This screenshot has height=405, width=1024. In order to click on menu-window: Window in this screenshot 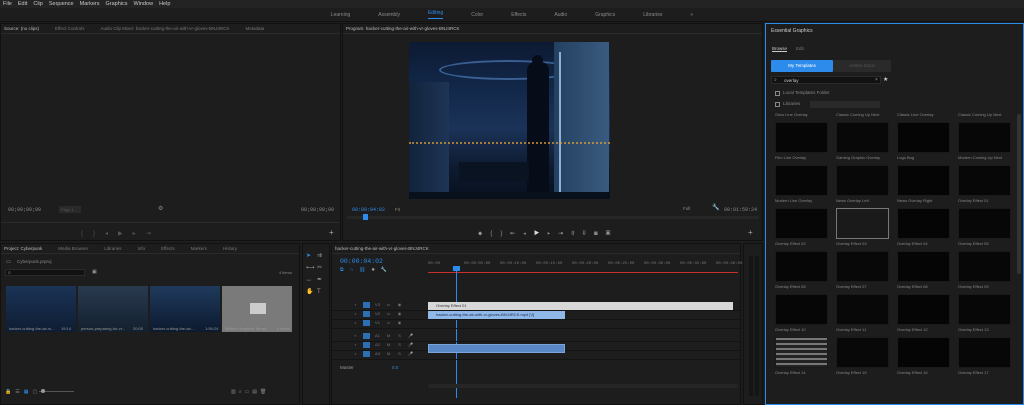, I will do `click(144, 4)`.